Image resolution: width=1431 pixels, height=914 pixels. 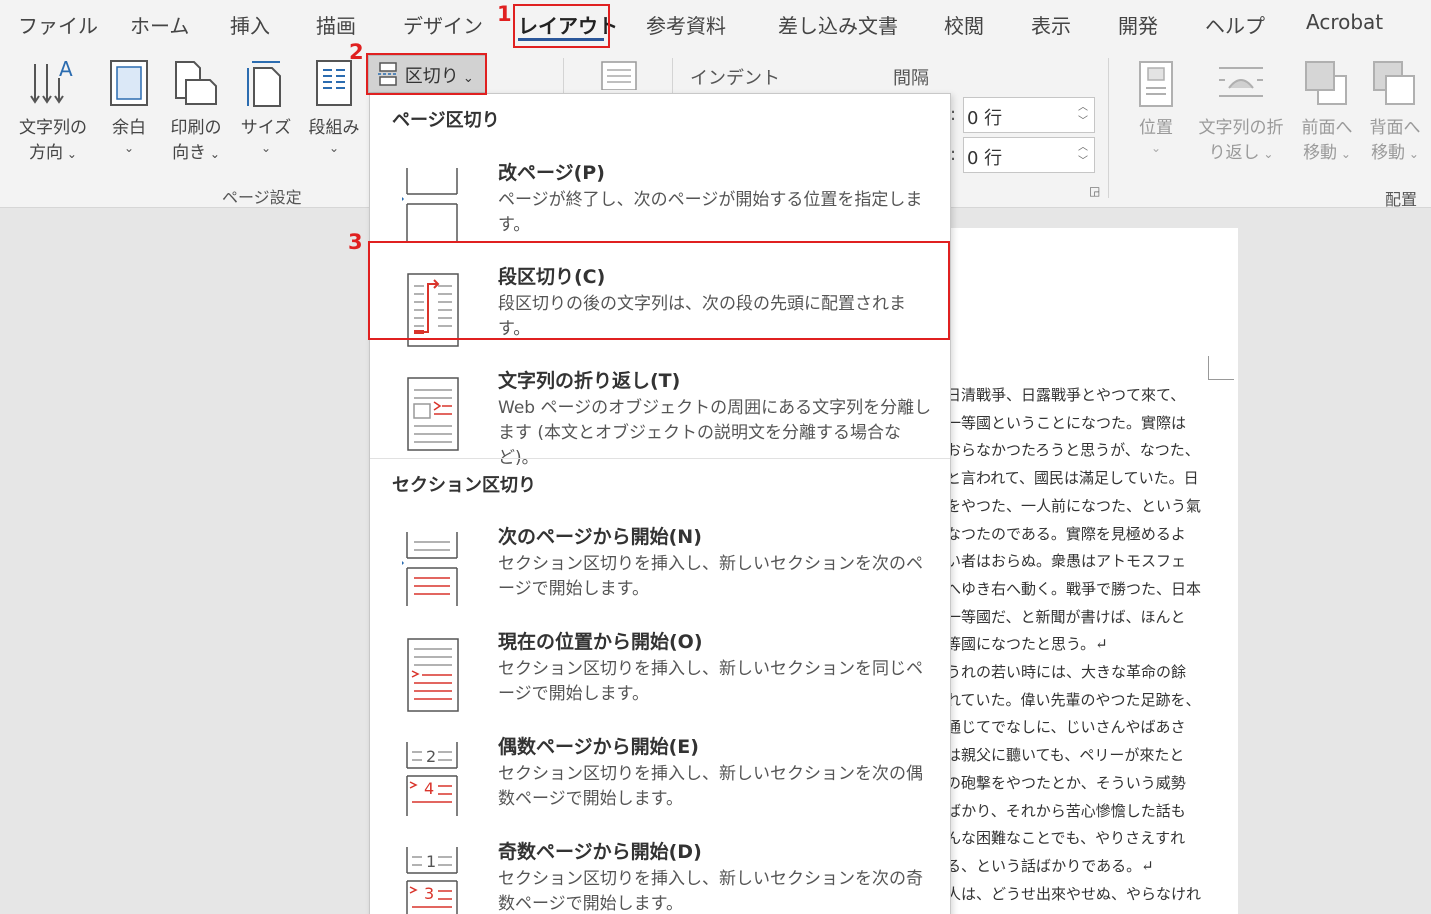 What do you see at coordinates (551, 173) in the screenshot?
I see `page-break-title: 改ページ(P)` at bounding box center [551, 173].